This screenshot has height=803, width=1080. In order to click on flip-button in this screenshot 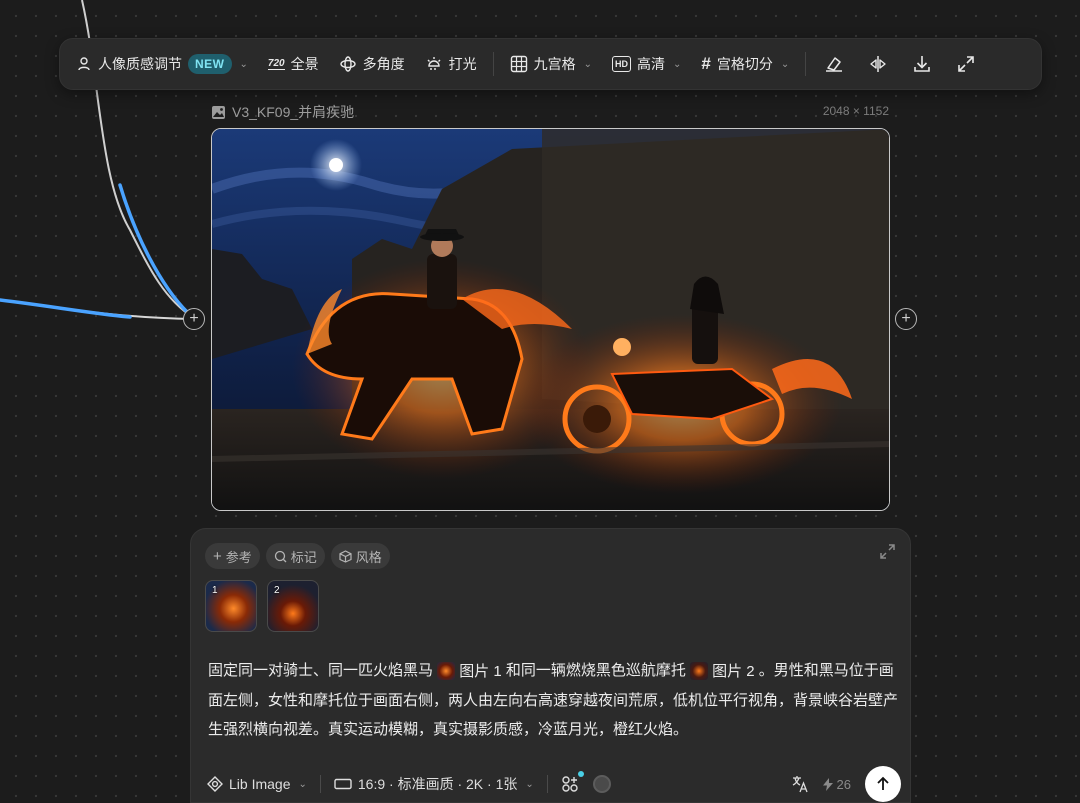, I will do `click(878, 64)`.